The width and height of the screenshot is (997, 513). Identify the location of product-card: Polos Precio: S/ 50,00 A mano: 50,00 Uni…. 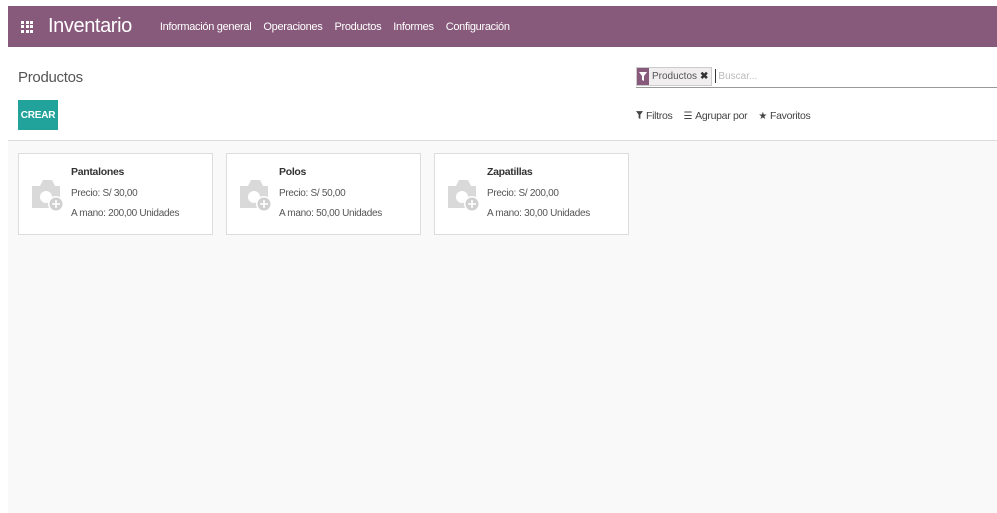
(323, 194).